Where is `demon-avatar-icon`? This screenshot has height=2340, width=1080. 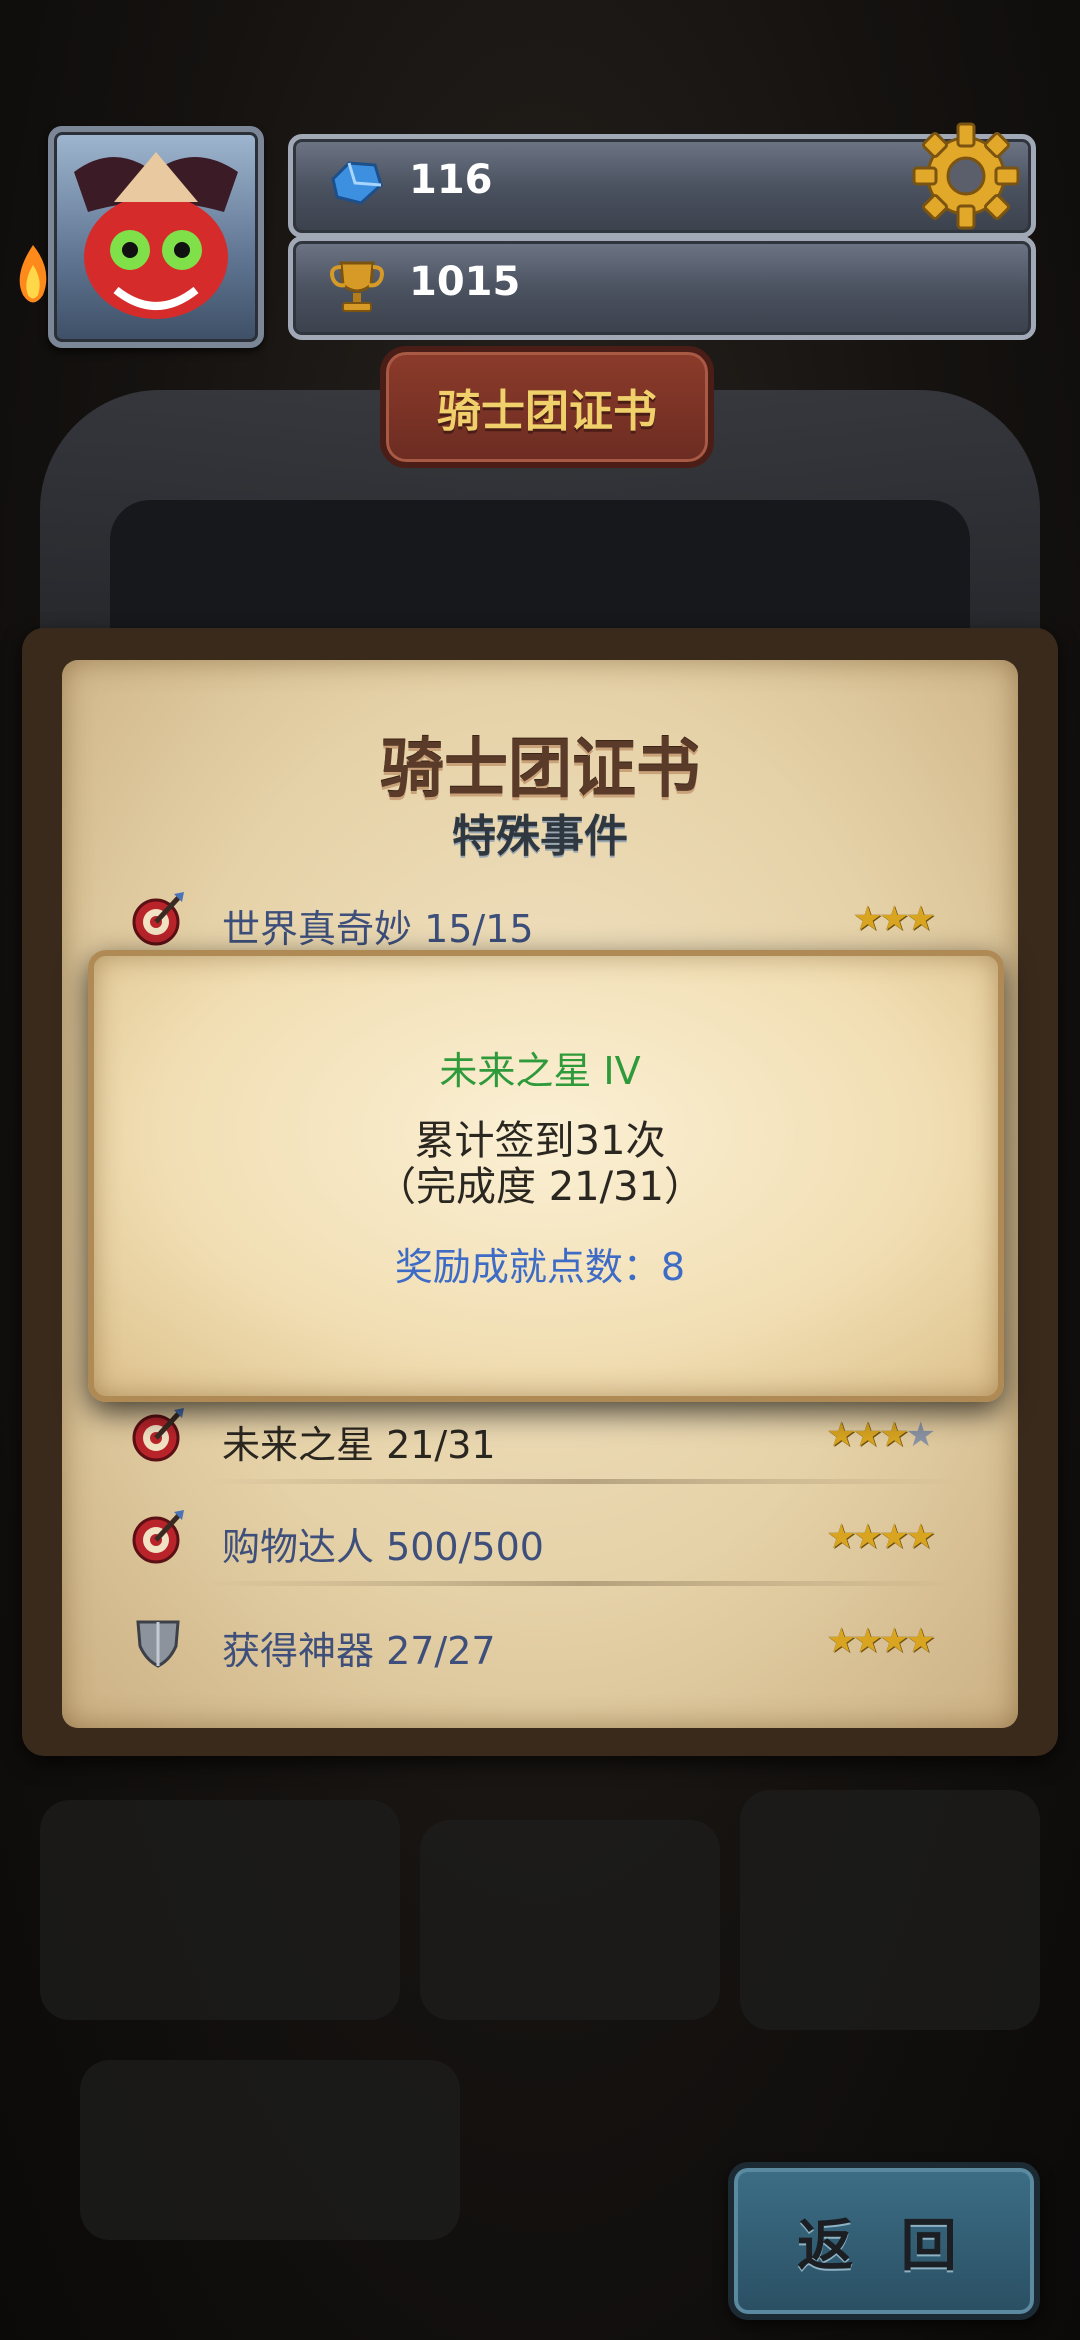
demon-avatar-icon is located at coordinates (156, 235).